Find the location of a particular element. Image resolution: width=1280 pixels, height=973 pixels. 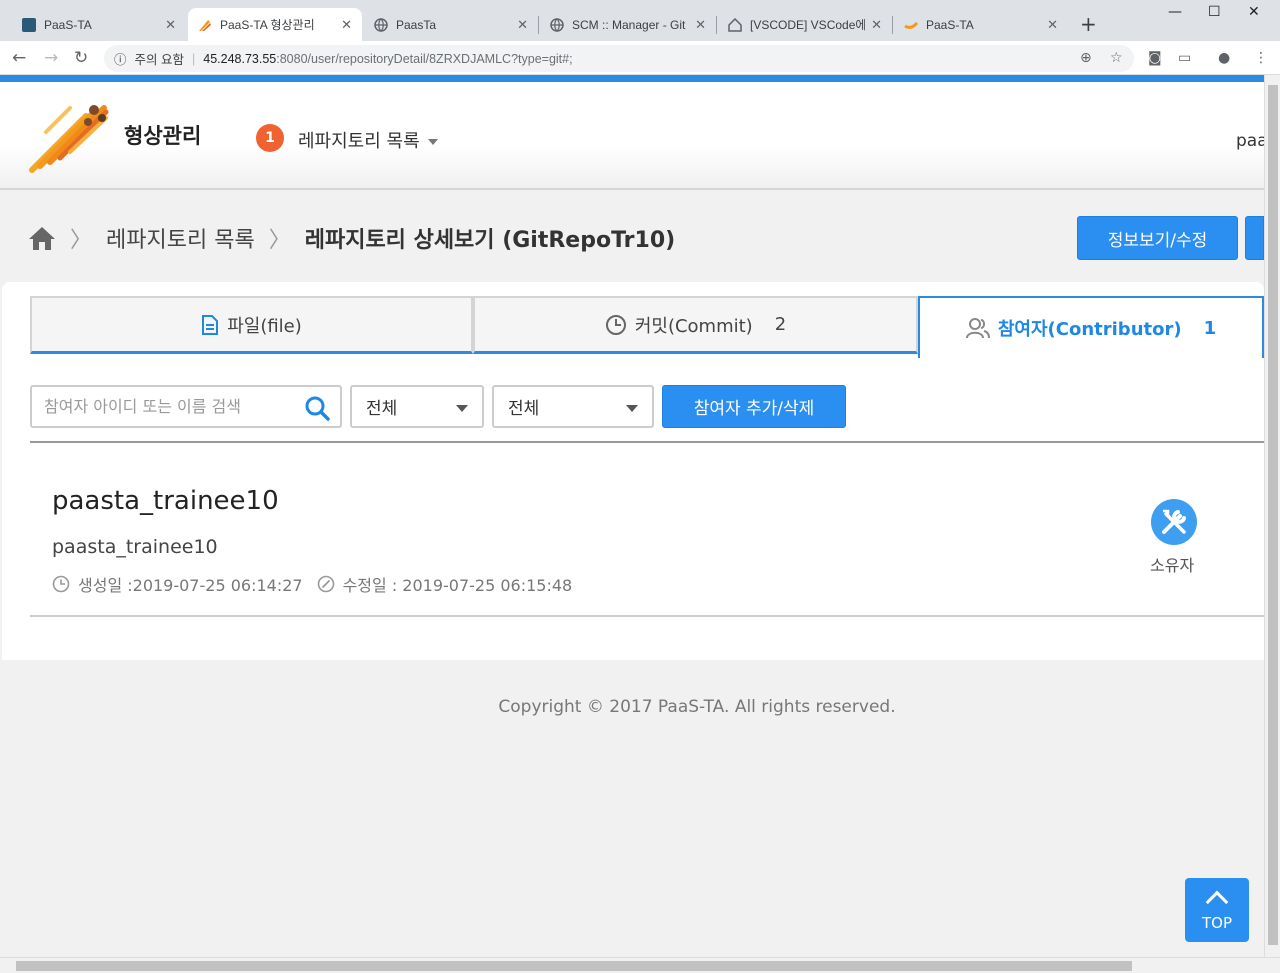

filter-select-1: 전체 is located at coordinates (417, 406).